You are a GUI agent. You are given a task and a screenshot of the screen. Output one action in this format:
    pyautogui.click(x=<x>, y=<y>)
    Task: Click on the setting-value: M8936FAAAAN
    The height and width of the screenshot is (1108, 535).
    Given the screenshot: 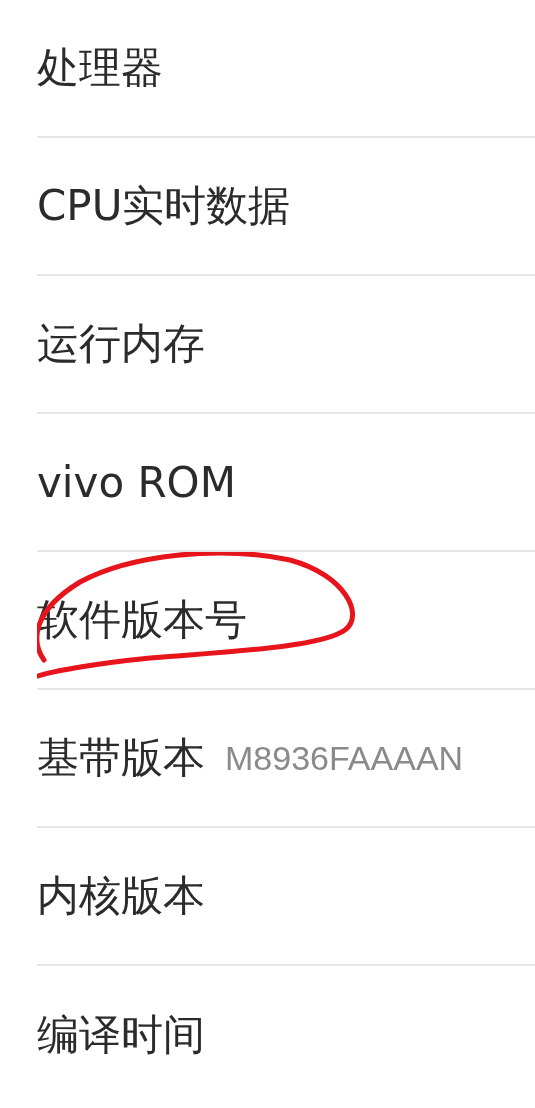 What is the action you would take?
    pyautogui.click(x=344, y=758)
    